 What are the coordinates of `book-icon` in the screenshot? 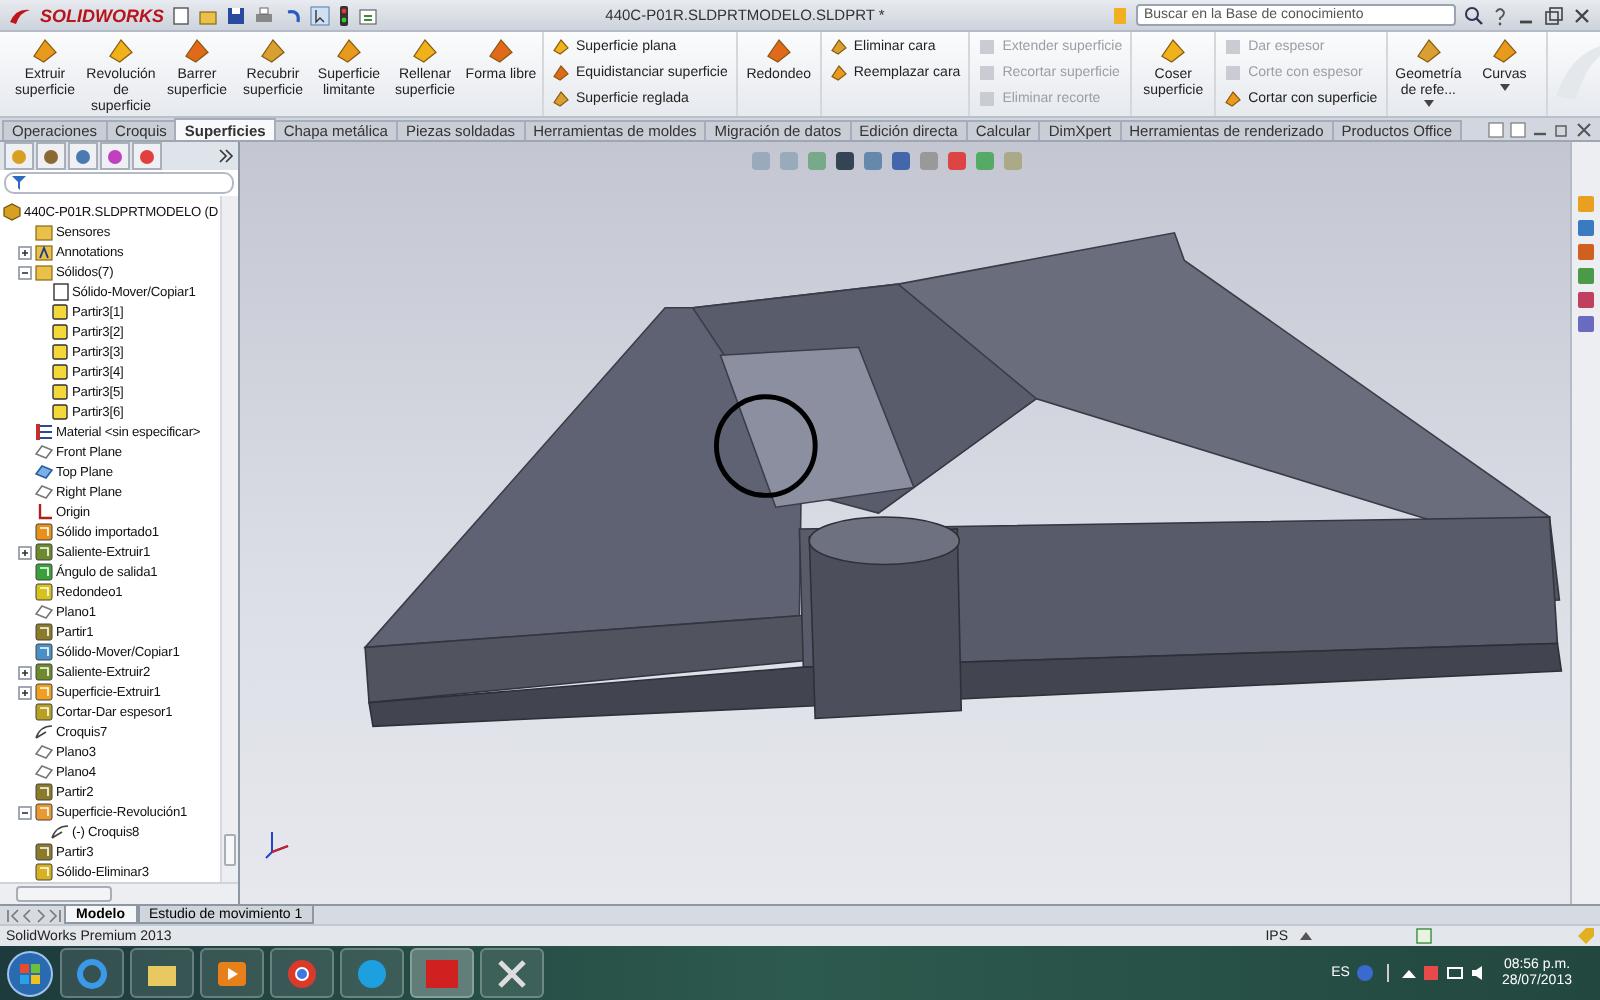 It's located at (1120, 15).